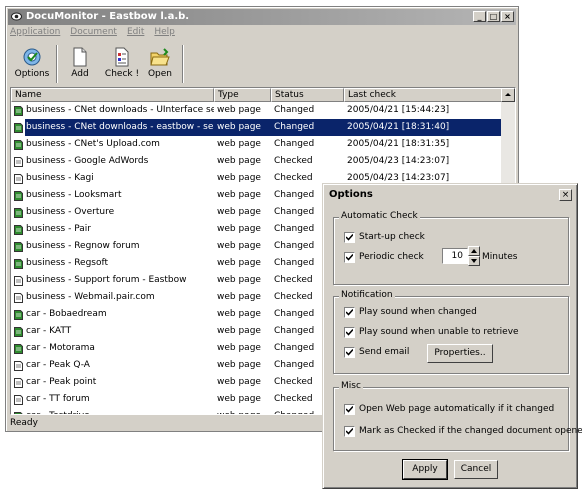 This screenshot has height=496, width=582. Describe the element at coordinates (122, 64) in the screenshot. I see `check-button: Check !` at that location.